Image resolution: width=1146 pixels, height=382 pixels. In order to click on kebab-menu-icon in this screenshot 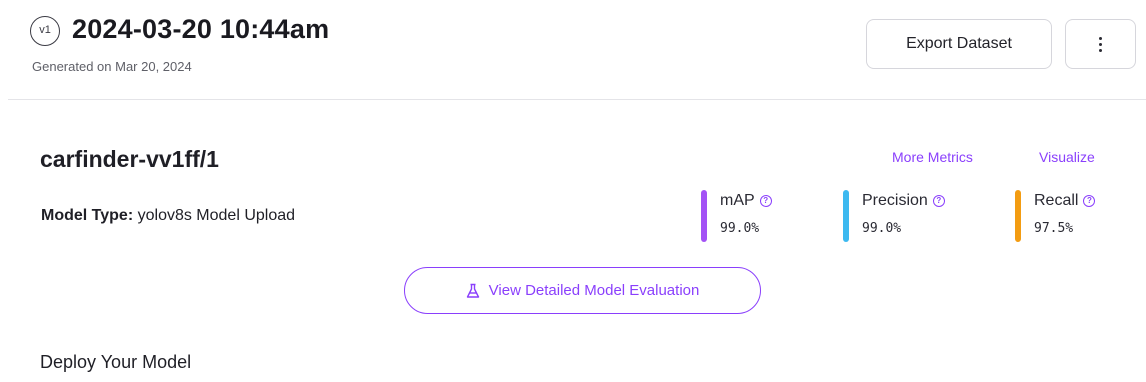, I will do `click(1100, 44)`.